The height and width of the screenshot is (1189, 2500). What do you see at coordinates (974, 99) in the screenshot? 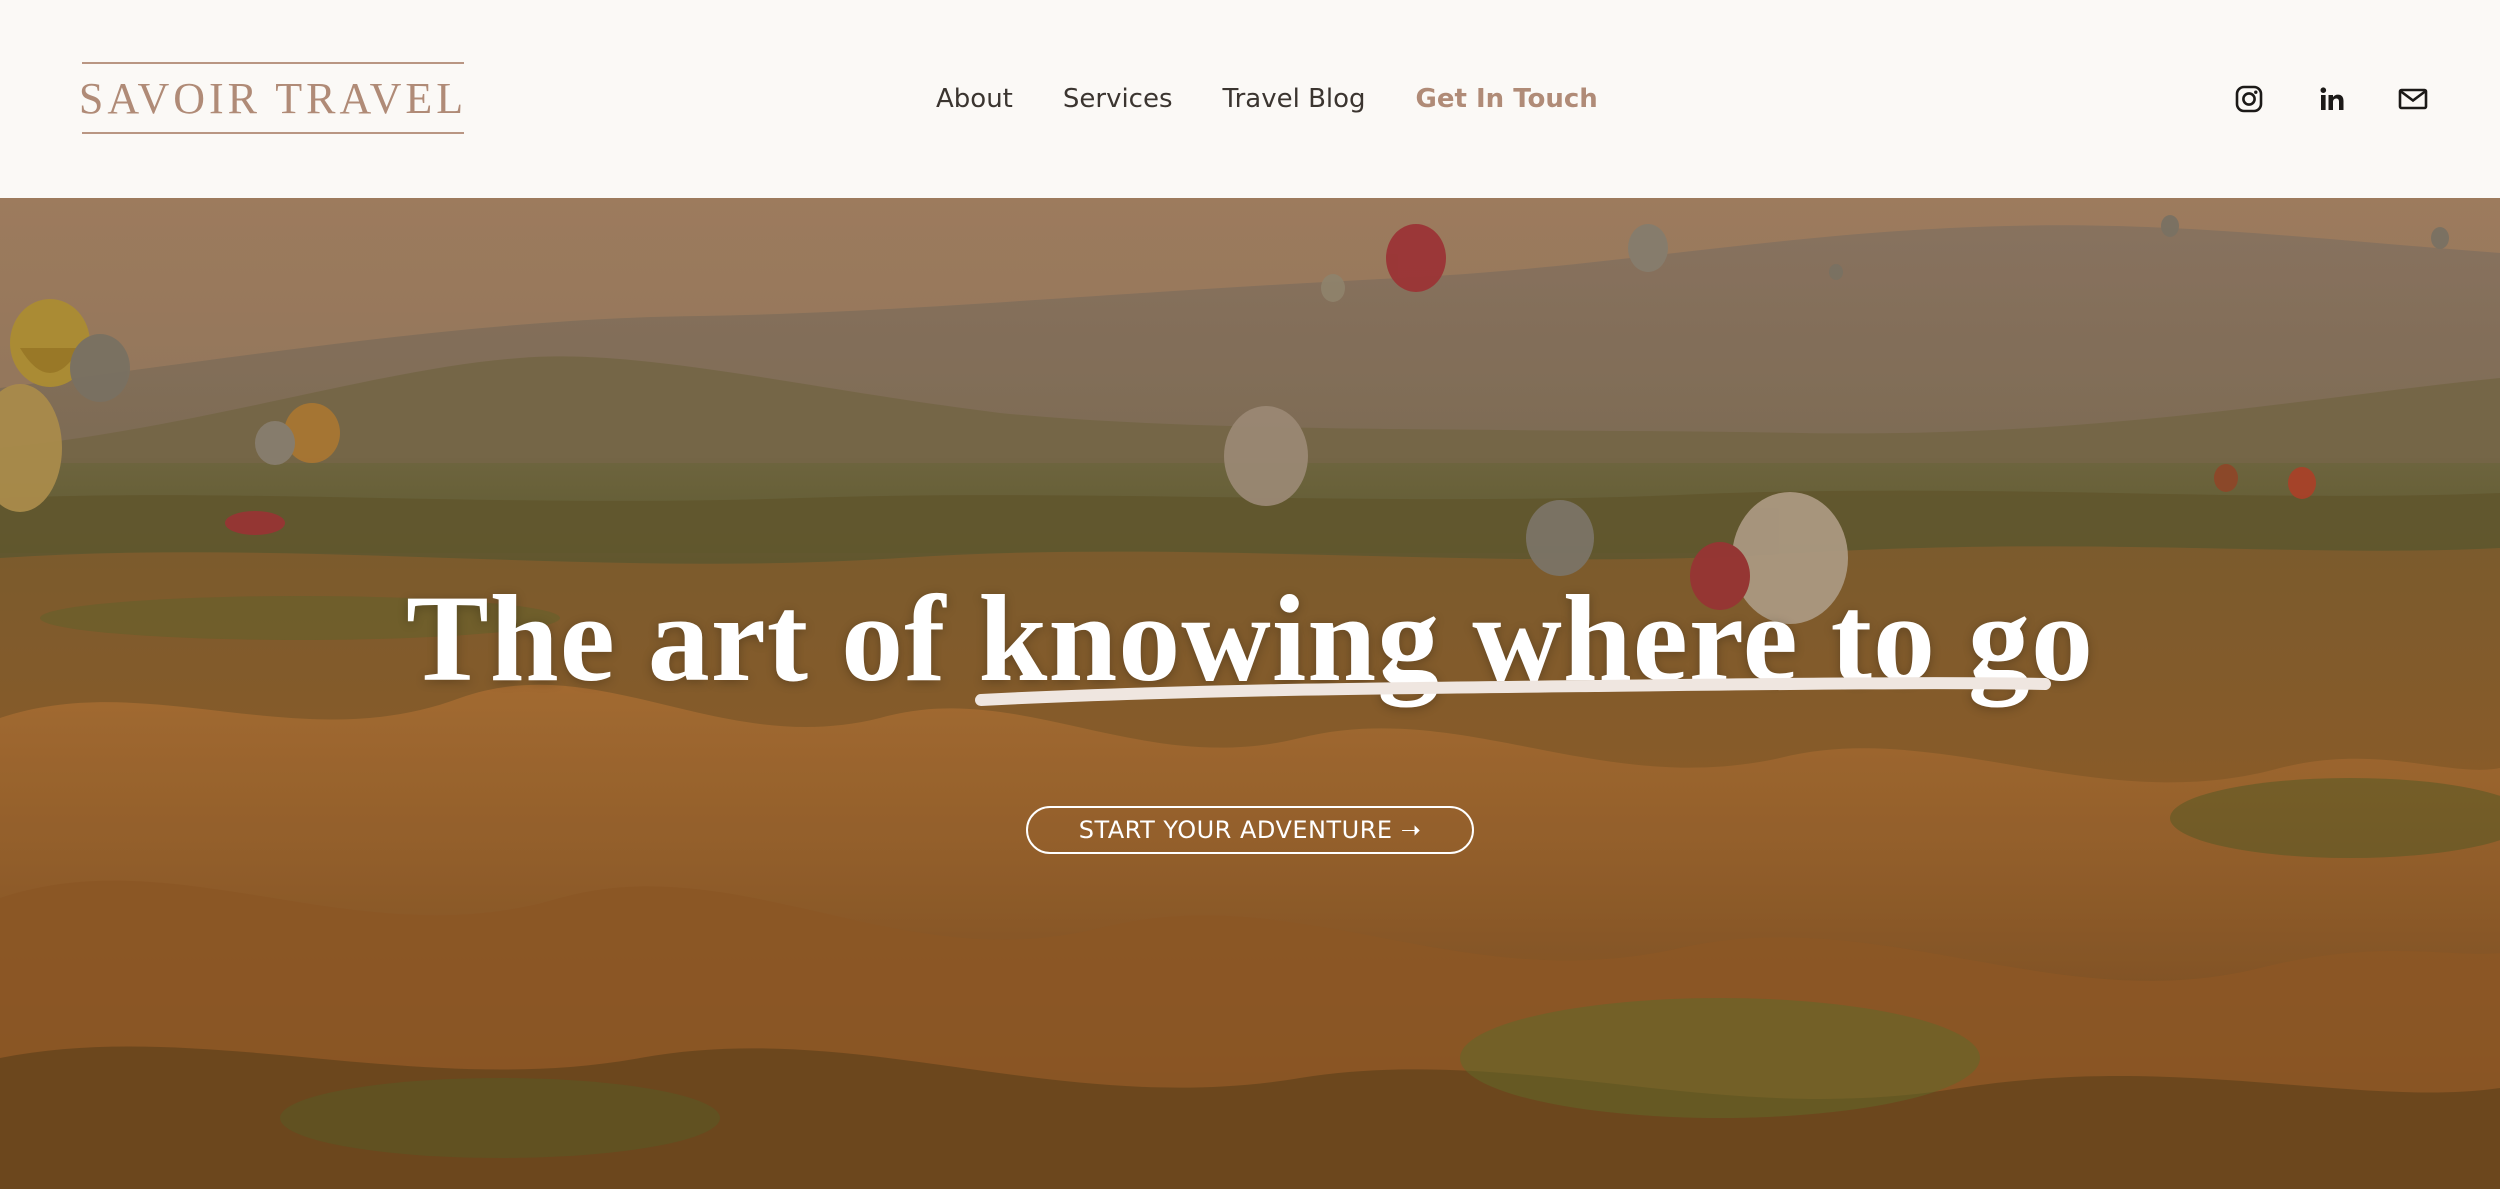
I see `nav-about-link: About` at bounding box center [974, 99].